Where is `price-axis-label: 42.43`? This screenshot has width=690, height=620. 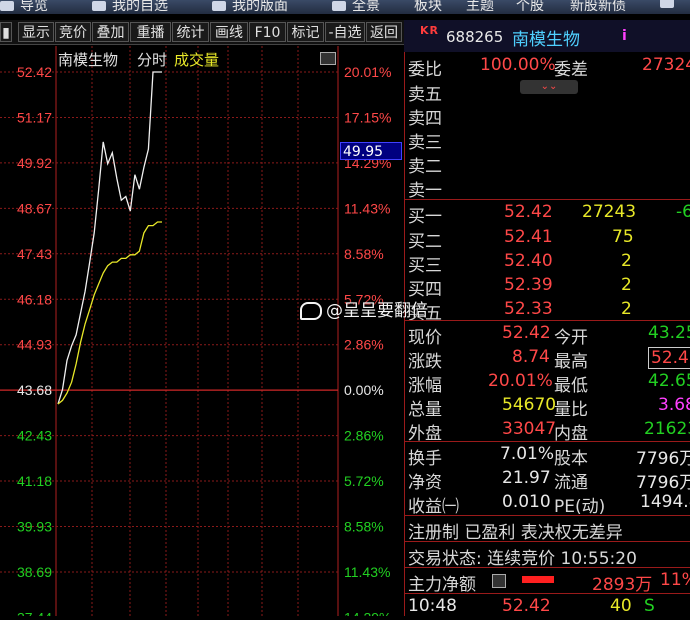 price-axis-label: 42.43 is located at coordinates (34, 436).